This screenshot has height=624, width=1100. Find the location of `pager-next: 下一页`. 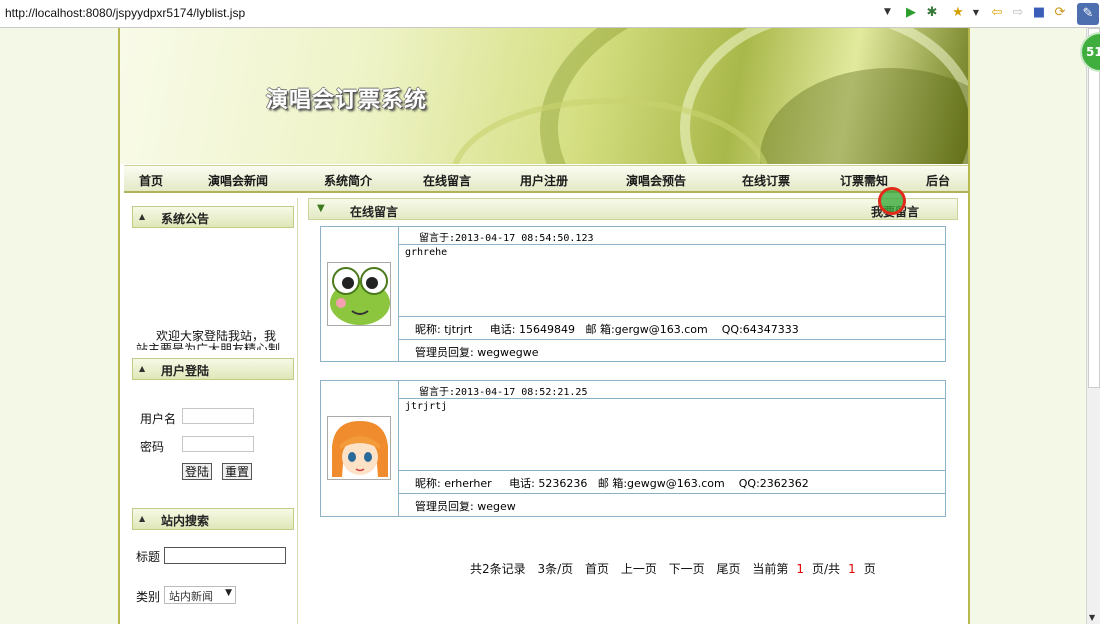

pager-next: 下一页 is located at coordinates (687, 569).